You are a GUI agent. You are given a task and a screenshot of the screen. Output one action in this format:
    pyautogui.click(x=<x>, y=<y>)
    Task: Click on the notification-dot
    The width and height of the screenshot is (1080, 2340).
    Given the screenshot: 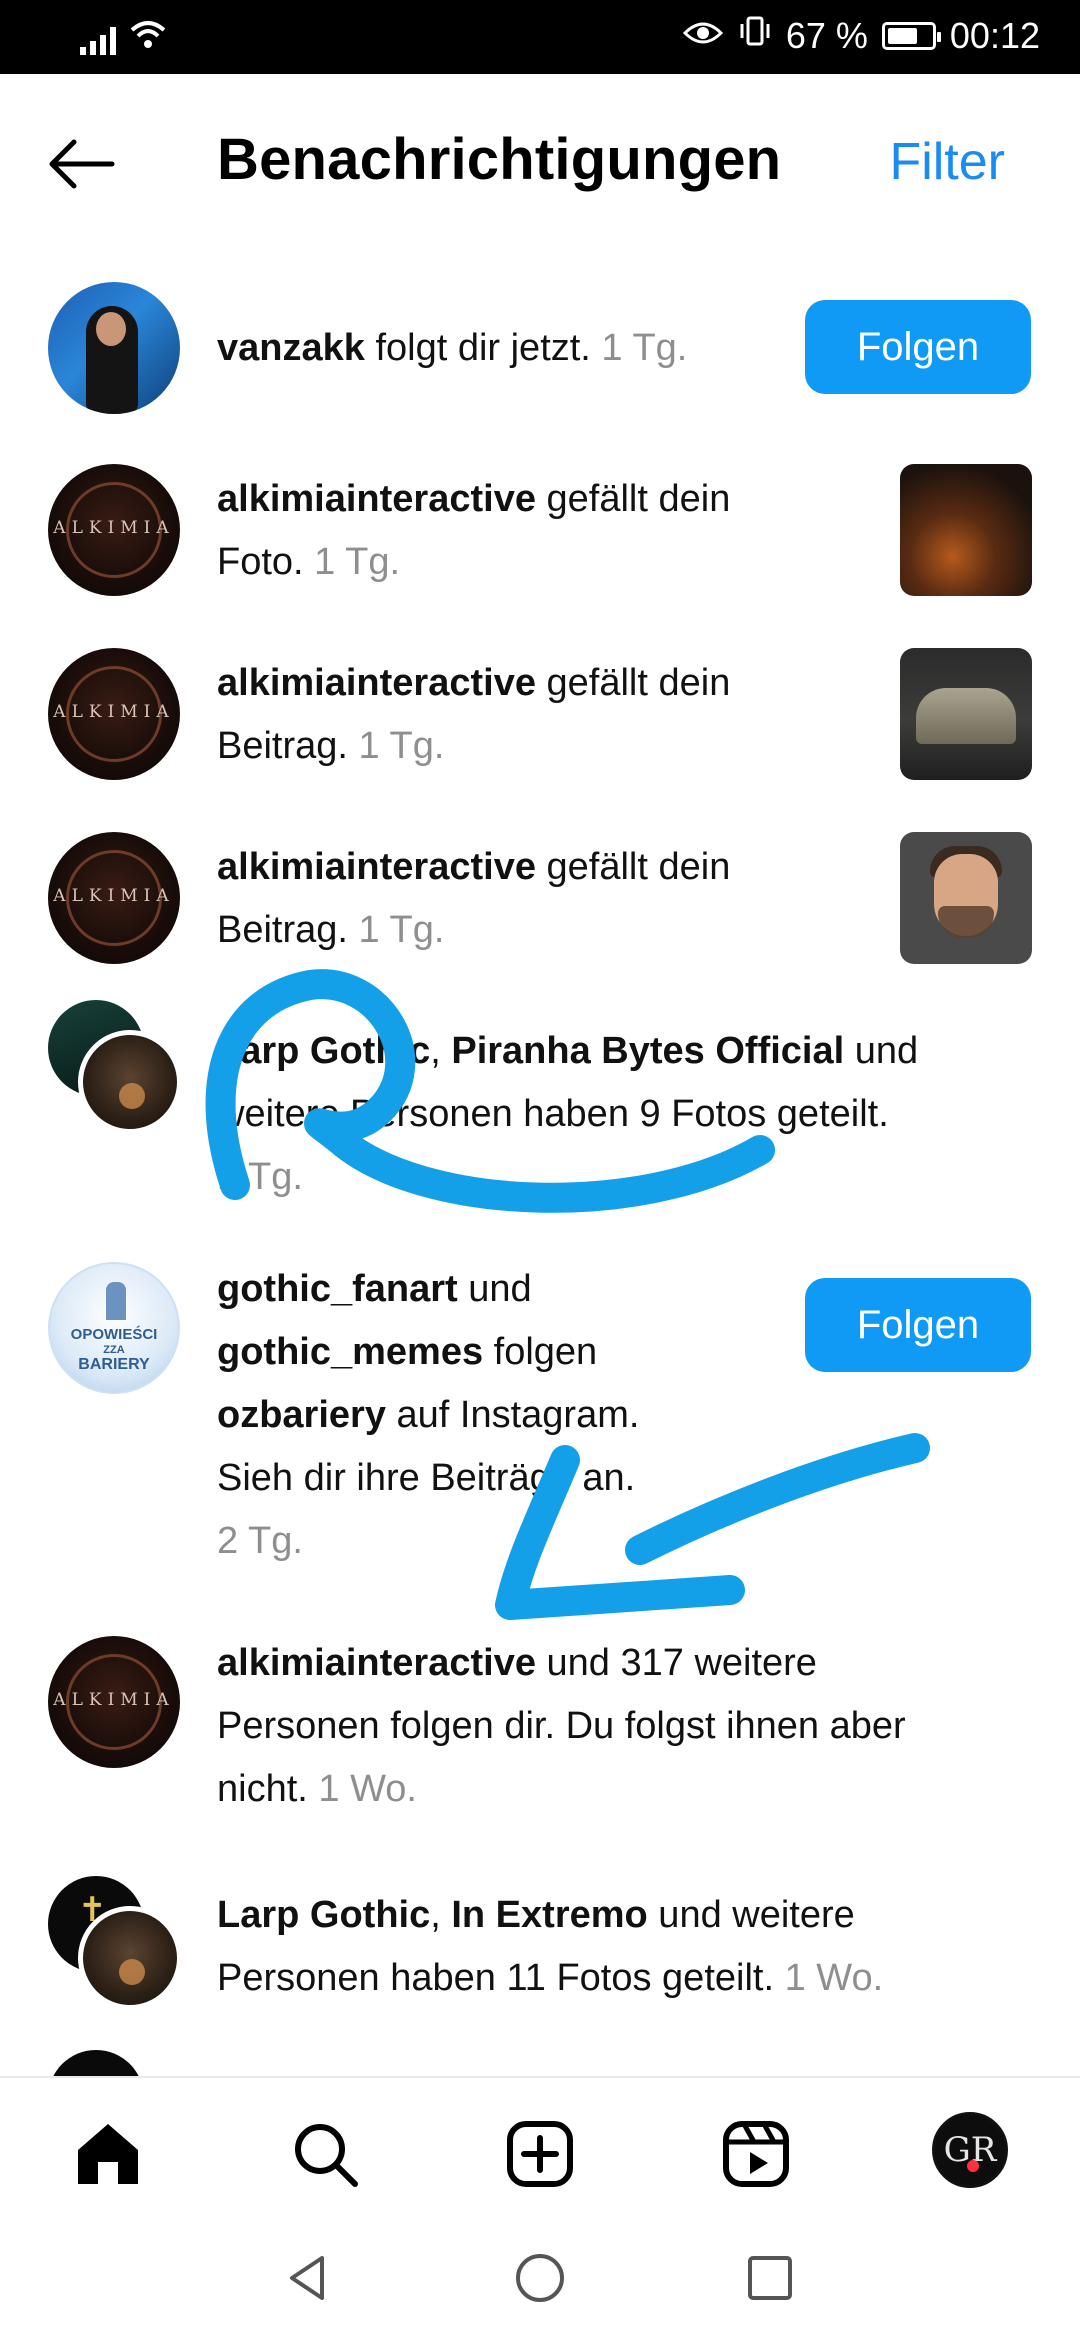 What is the action you would take?
    pyautogui.click(x=973, y=2166)
    